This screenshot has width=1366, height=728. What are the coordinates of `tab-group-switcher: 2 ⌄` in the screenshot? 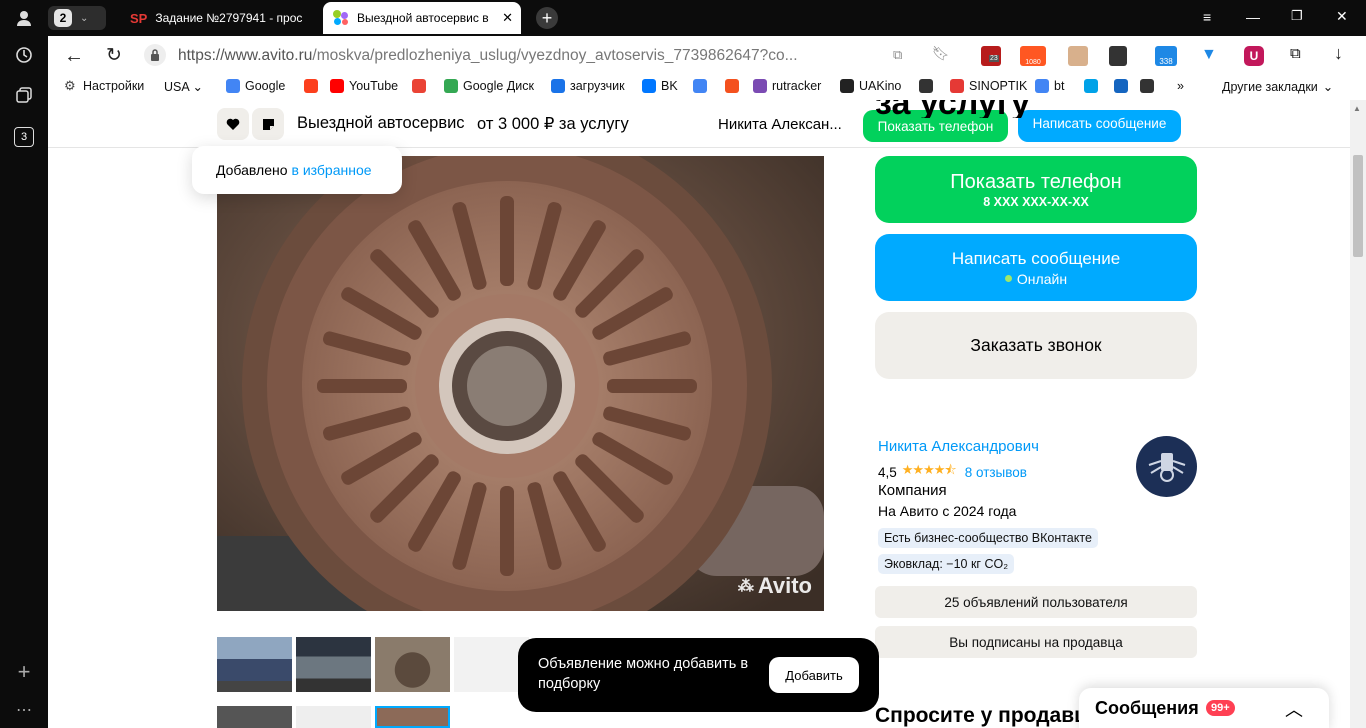 It's located at (77, 18).